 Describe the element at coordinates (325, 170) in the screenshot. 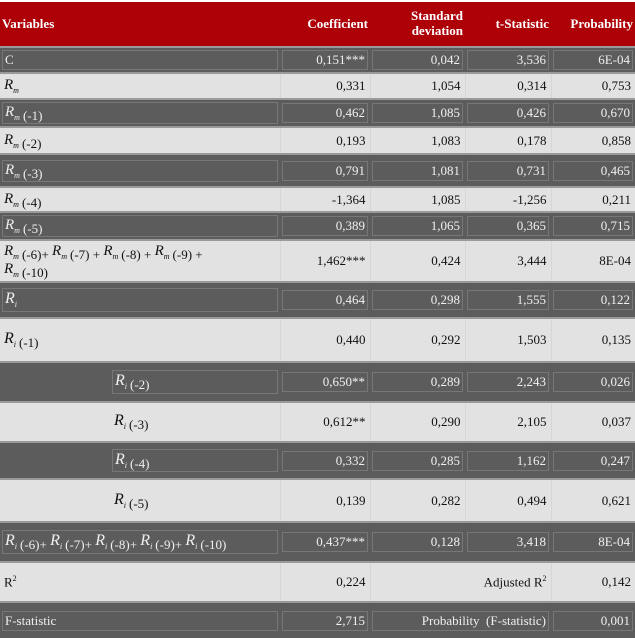

I see `coefficient-cell-value: 0,791` at that location.